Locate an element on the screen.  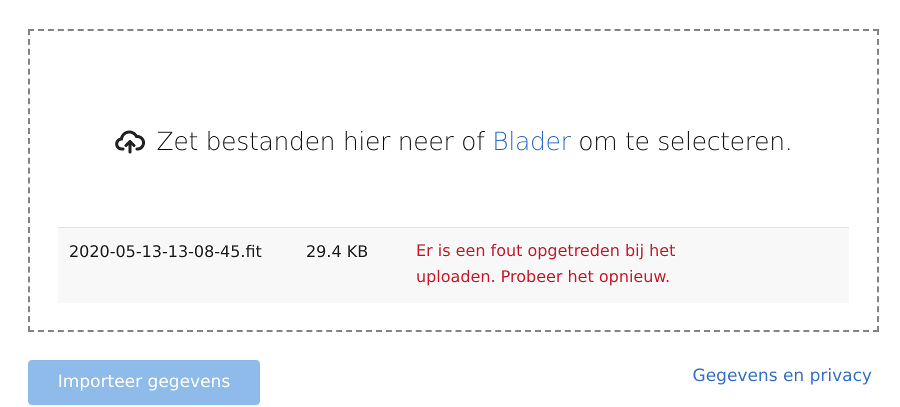
status-message: Er is een fout opgetreden bij het uploaden. Probeer het opnieuw. is located at coordinates (546, 264).